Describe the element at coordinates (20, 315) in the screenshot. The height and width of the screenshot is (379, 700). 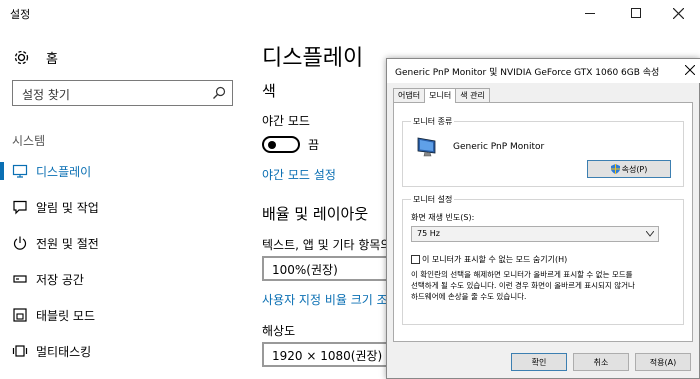
I see `tablet-icon` at that location.